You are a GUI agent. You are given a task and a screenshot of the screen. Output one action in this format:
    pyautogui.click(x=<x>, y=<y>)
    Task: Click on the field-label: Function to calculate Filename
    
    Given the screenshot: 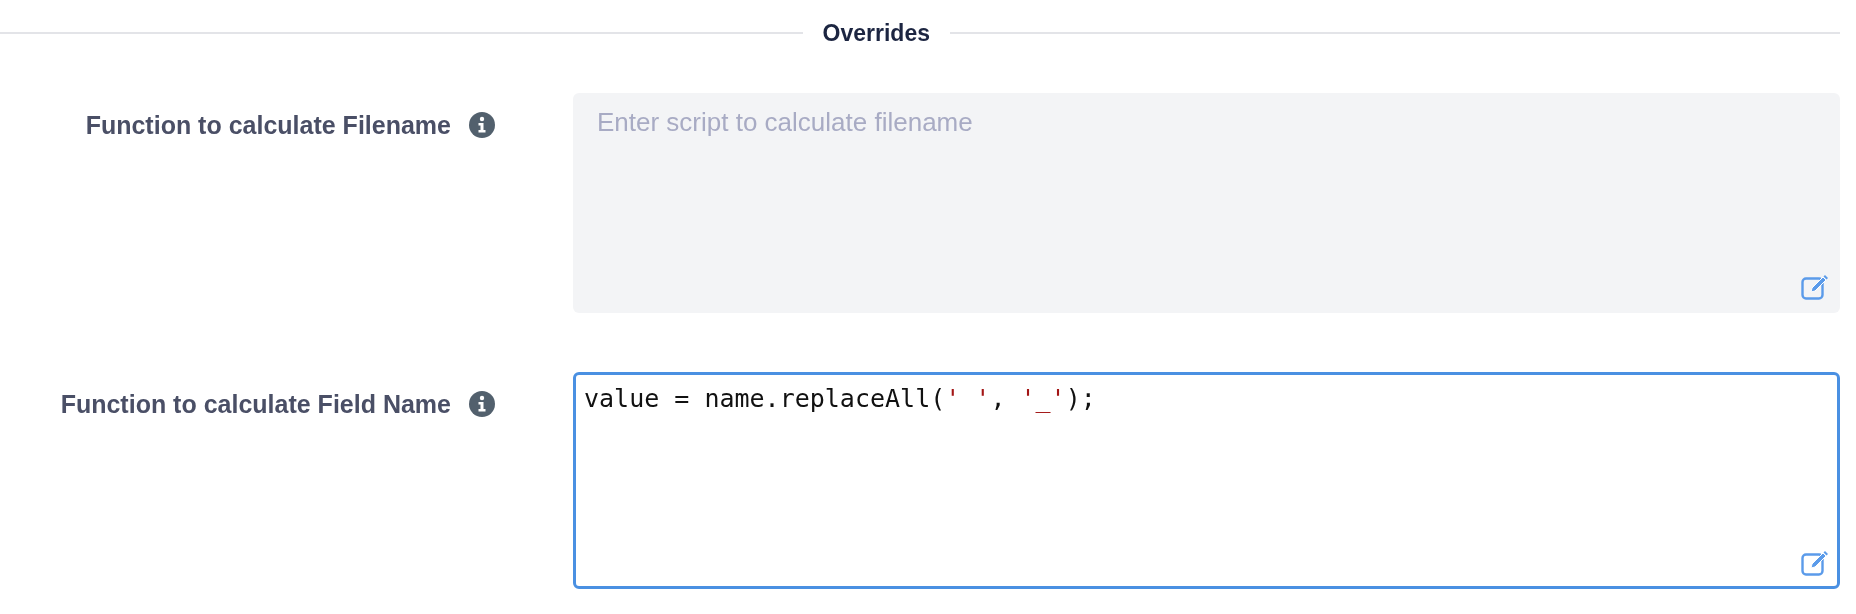 What is the action you would take?
    pyautogui.click(x=268, y=125)
    